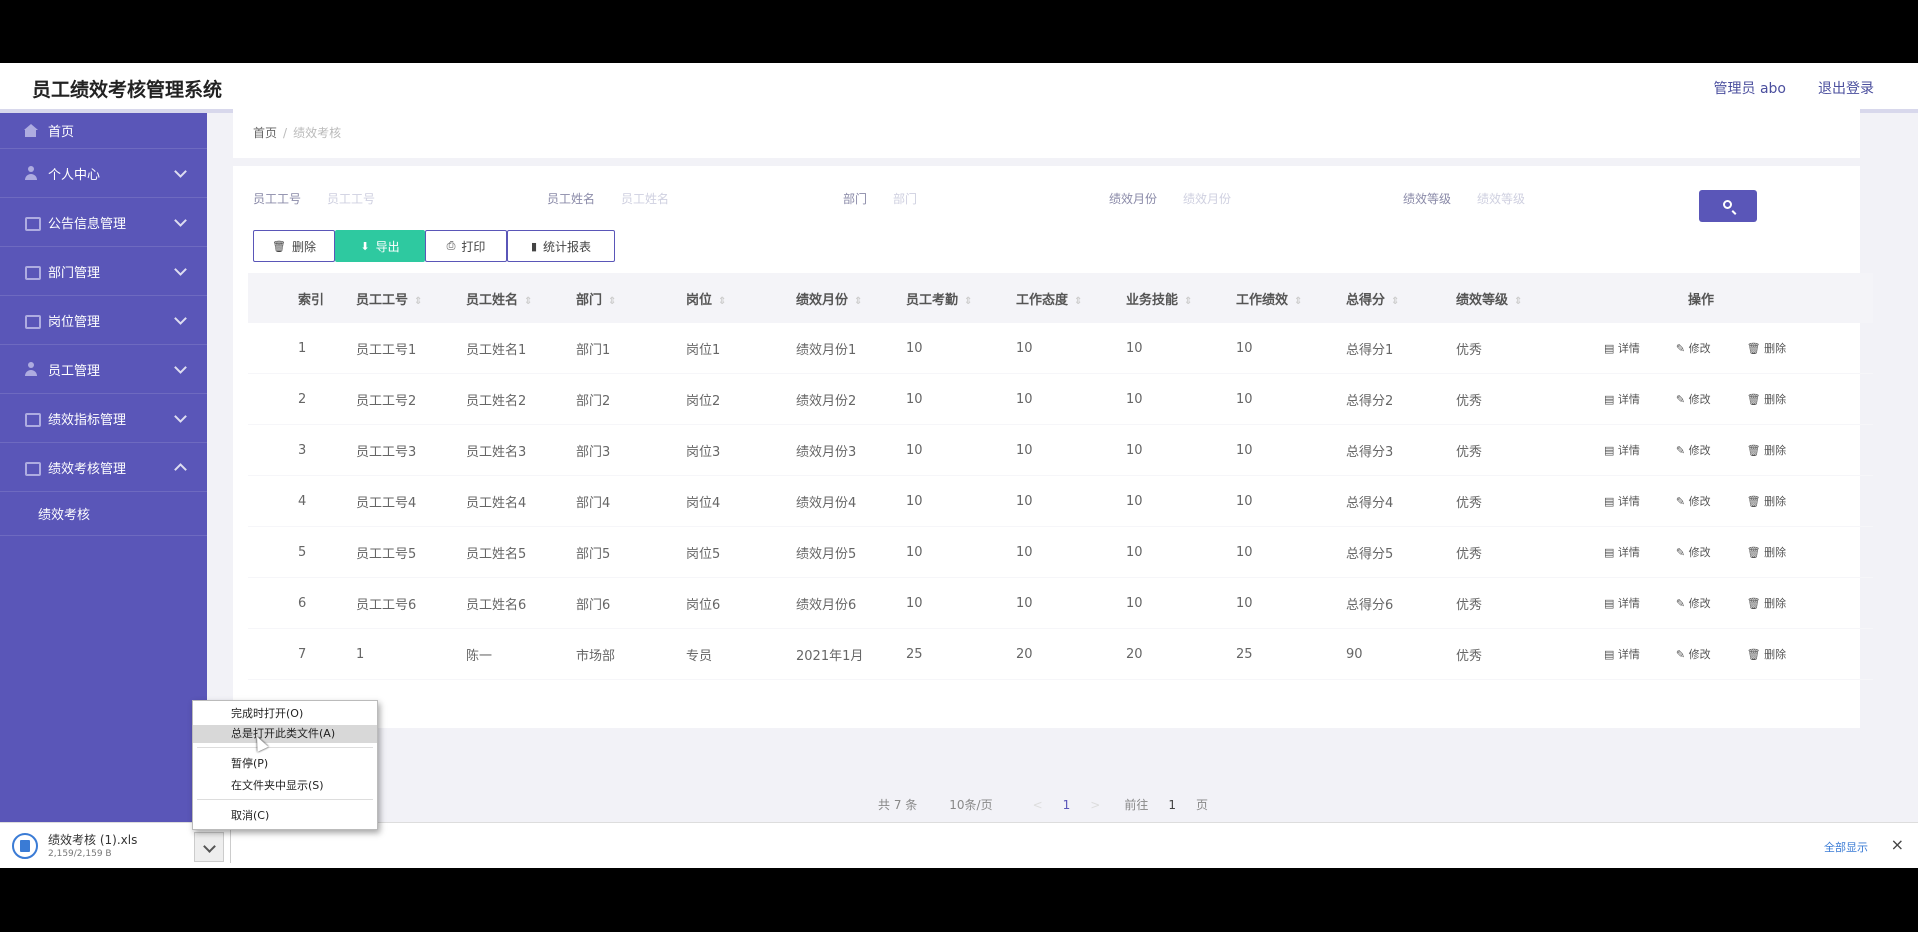 This screenshot has width=1918, height=932. Describe the element at coordinates (1181, 298) in the screenshot. I see `column-header: 业务技能 ⇕` at that location.